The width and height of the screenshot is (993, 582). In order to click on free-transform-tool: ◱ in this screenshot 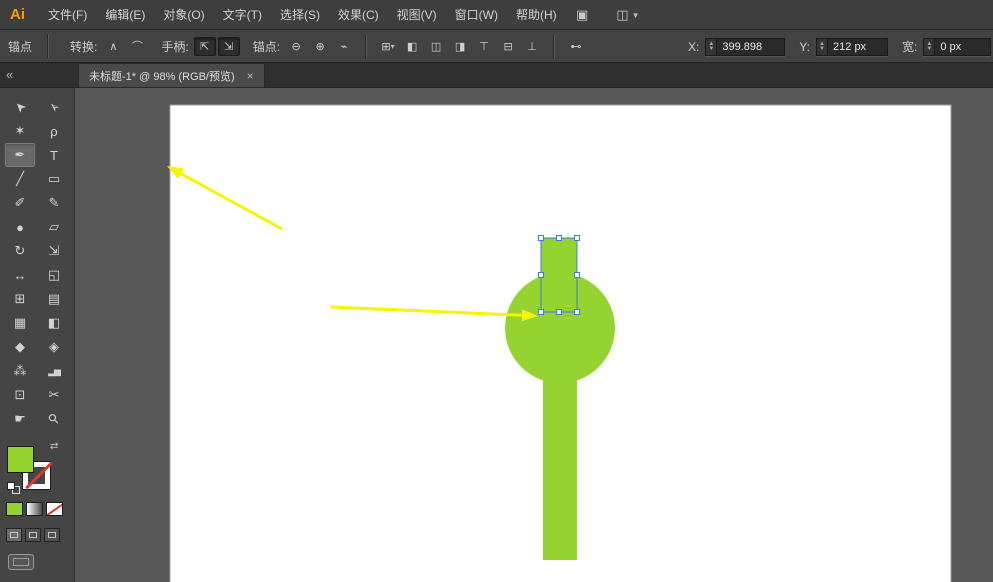, I will do `click(54, 275)`.